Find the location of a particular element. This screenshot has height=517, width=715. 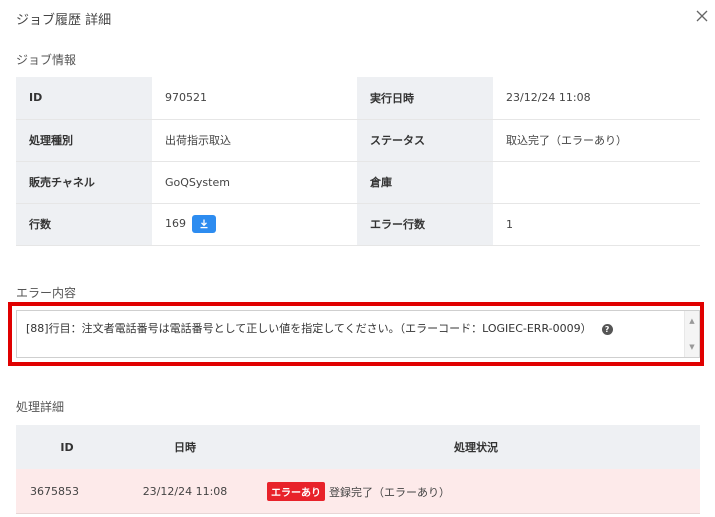

error-scrollbar: ▲ ▼ is located at coordinates (691, 334).